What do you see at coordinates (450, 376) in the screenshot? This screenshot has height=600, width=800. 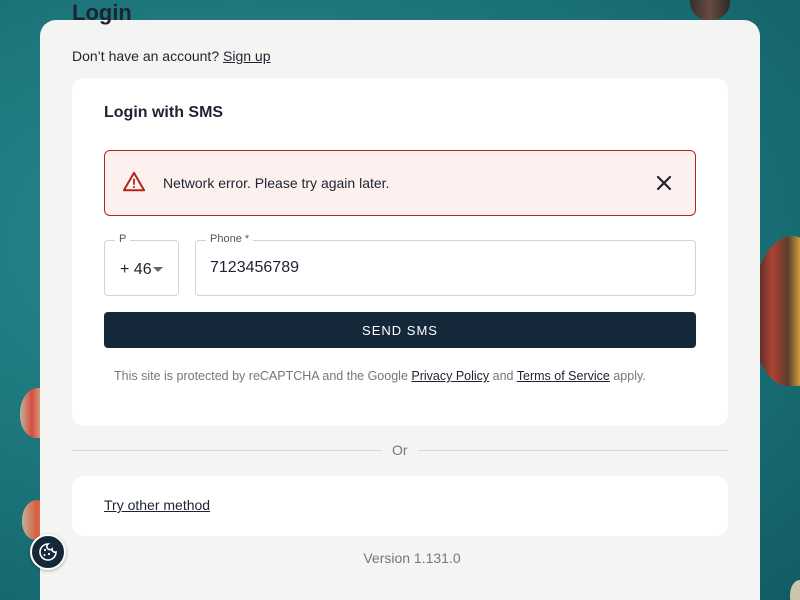 I see `privacy-policy-link: Privacy Policy` at bounding box center [450, 376].